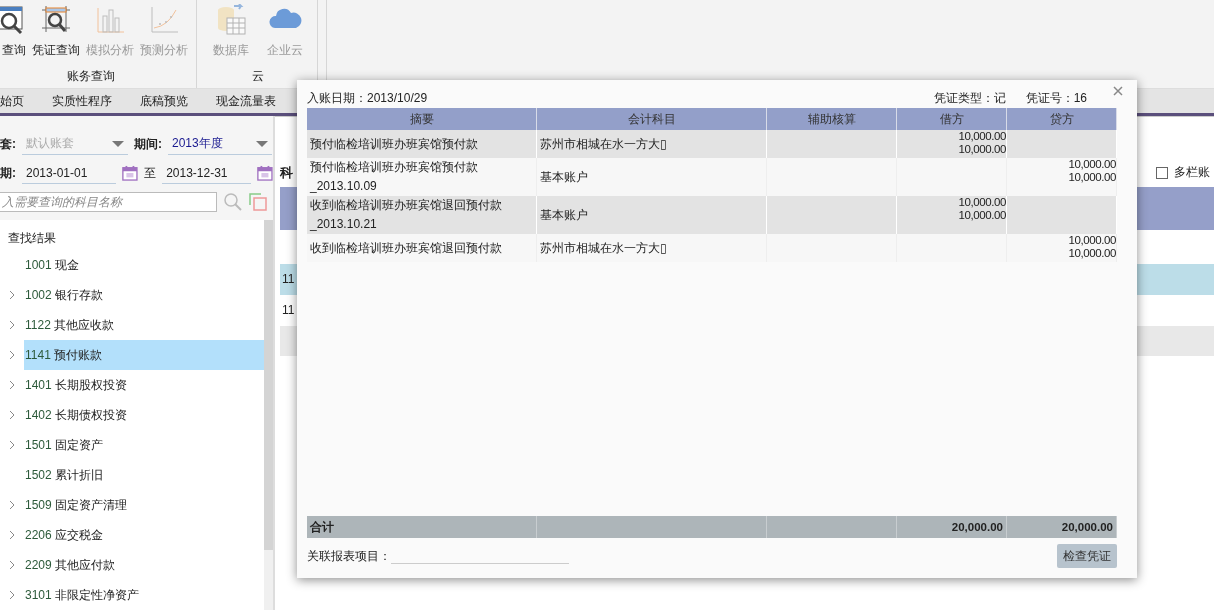 This screenshot has height=610, width=1214. Describe the element at coordinates (144, 265) in the screenshot. I see `tree-item: 1001 现金` at that location.